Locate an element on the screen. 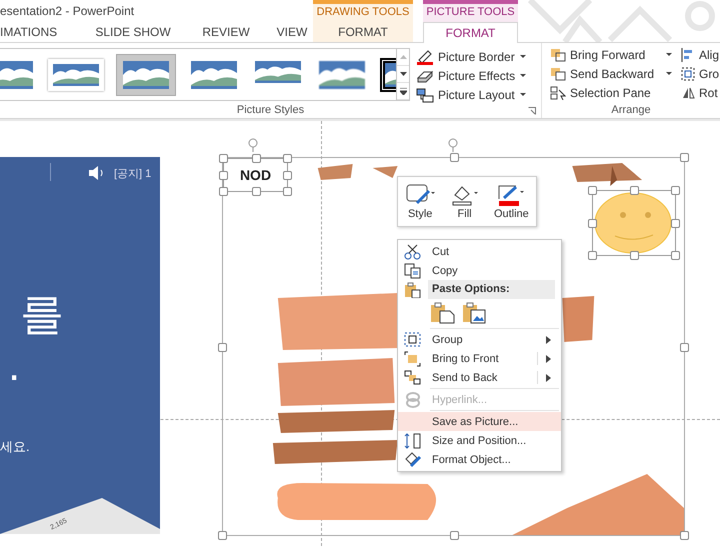 The image size is (720, 547). ribbon-command: Bring Forward is located at coordinates (611, 55).